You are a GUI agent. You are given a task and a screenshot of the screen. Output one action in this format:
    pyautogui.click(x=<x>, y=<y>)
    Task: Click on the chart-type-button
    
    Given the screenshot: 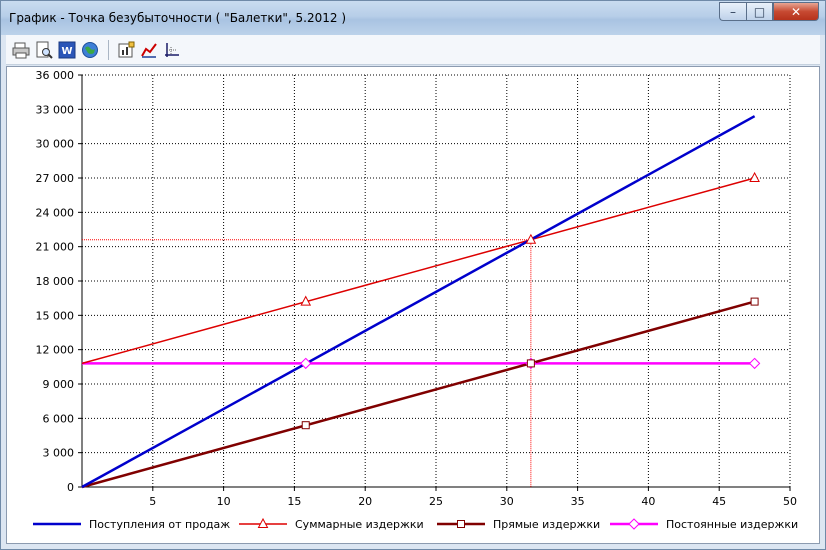 What is the action you would take?
    pyautogui.click(x=149, y=50)
    